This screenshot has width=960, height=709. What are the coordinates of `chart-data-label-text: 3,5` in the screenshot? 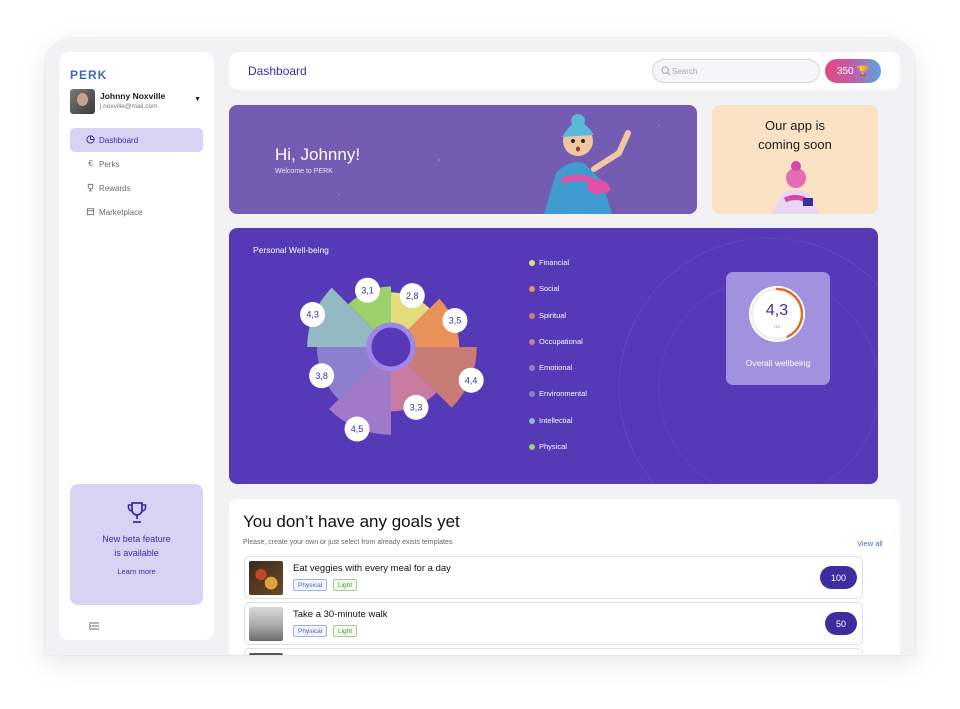 It's located at (455, 321).